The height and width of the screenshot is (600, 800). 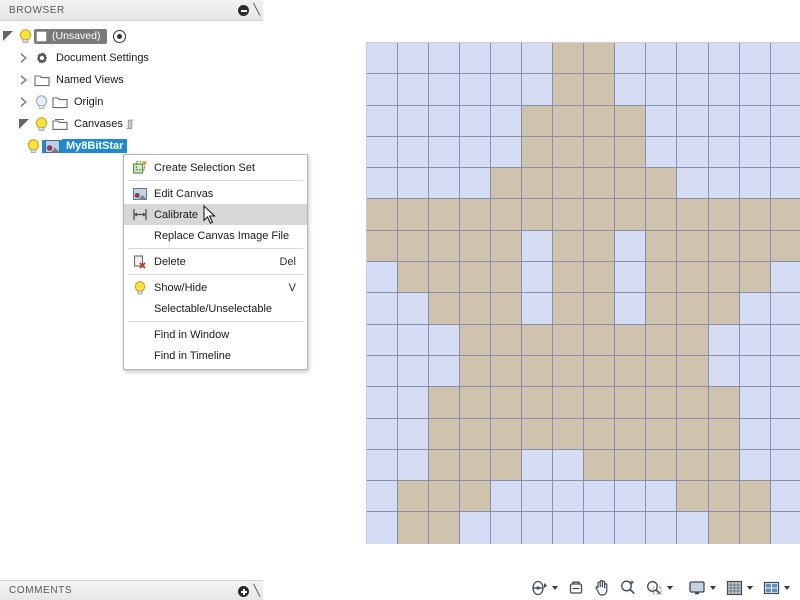 I want to click on minus-circle-icon, so click(x=244, y=10).